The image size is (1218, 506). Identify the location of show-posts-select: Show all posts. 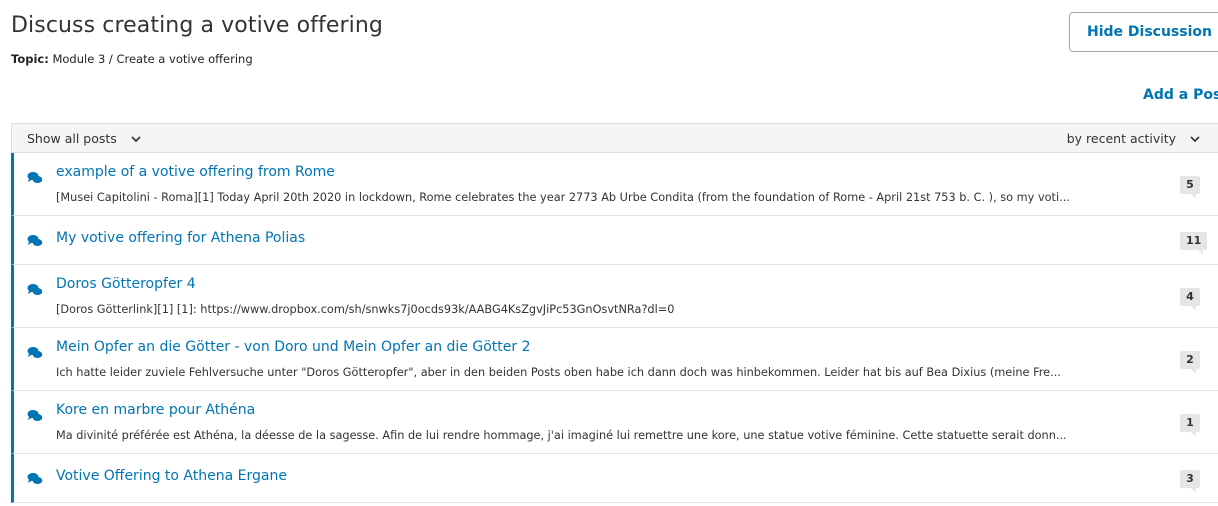
(84, 138).